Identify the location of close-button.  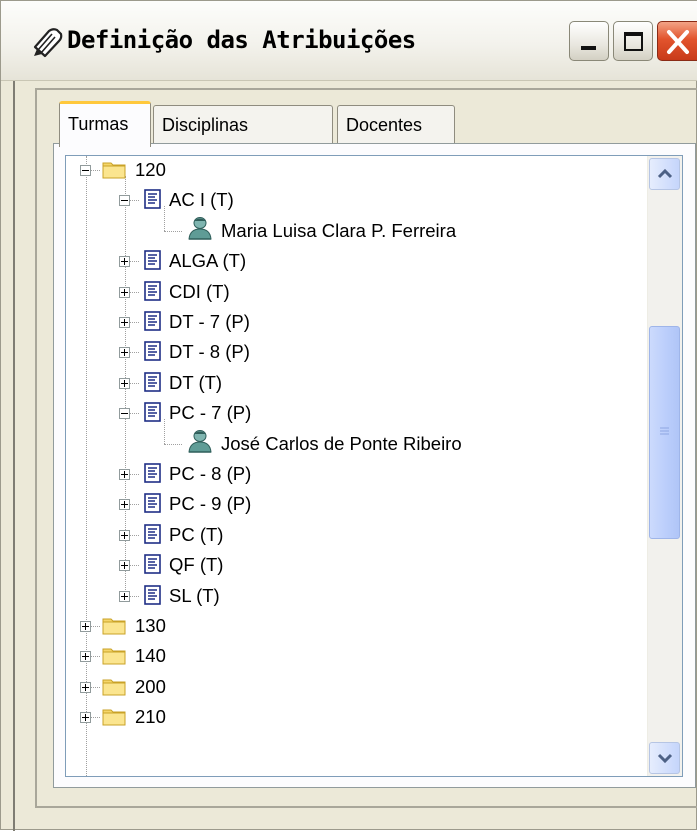
(677, 41).